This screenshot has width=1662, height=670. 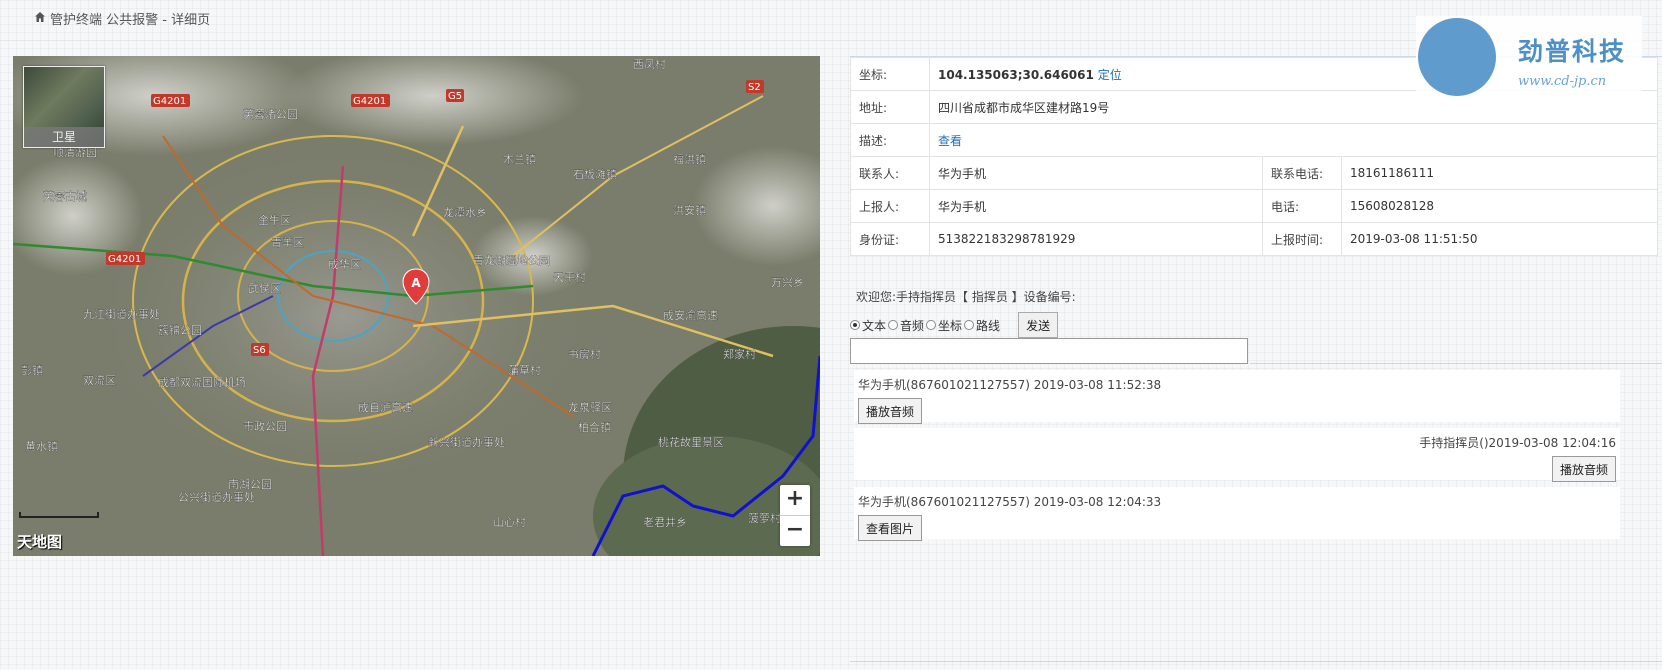 What do you see at coordinates (264, 288) in the screenshot?
I see `map-place-label: 武侯区` at bounding box center [264, 288].